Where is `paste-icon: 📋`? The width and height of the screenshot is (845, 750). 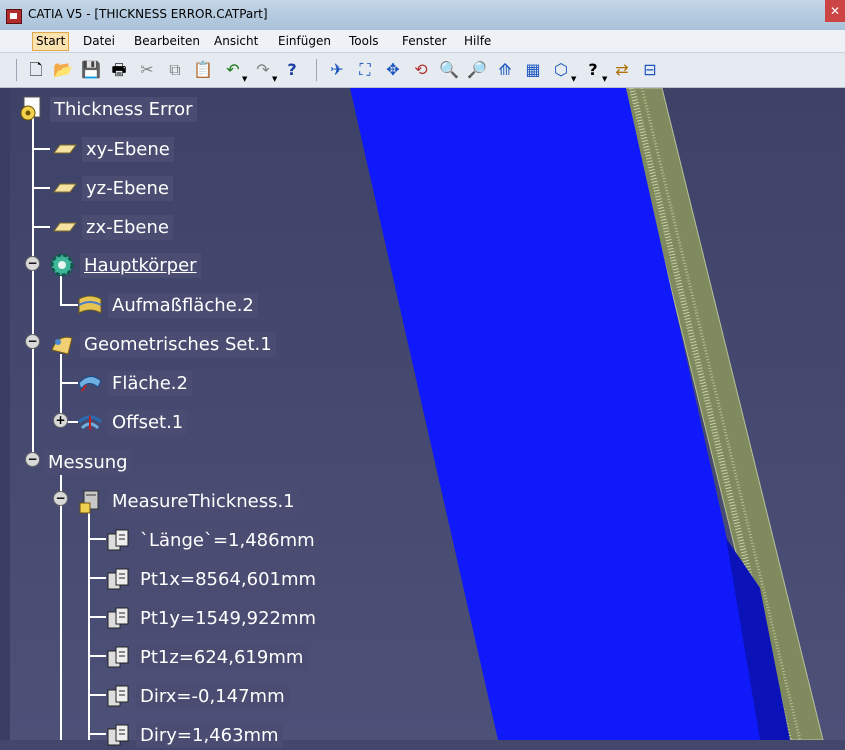 paste-icon: 📋 is located at coordinates (203, 70).